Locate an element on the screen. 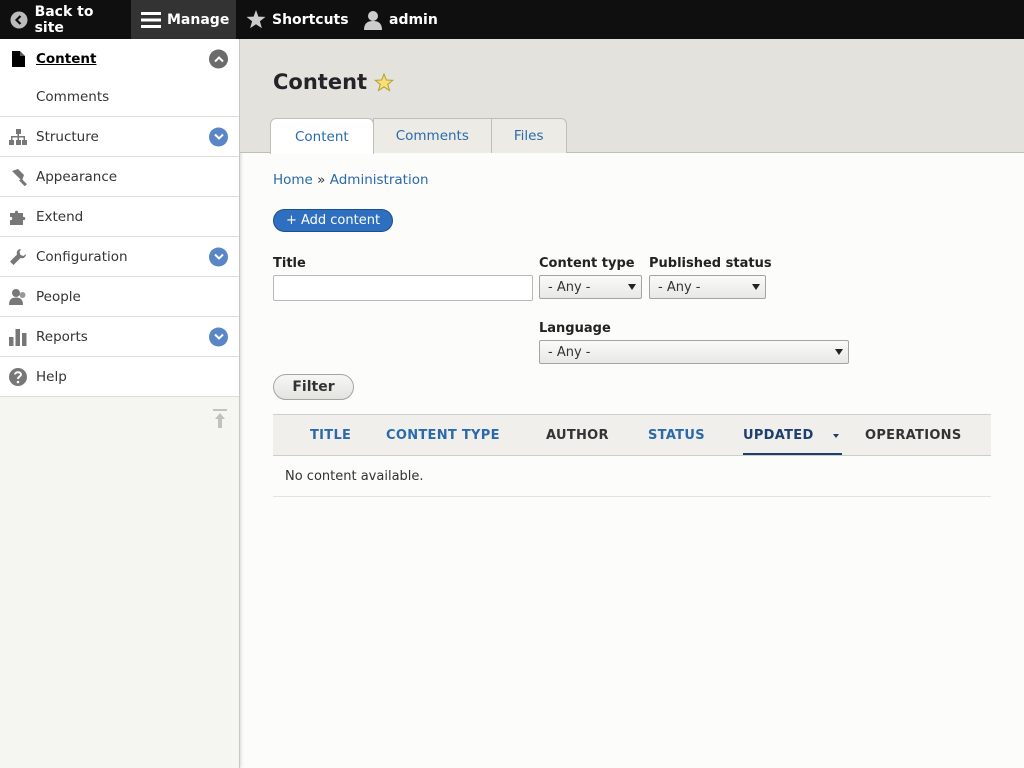  title-filter-input is located at coordinates (403, 288).